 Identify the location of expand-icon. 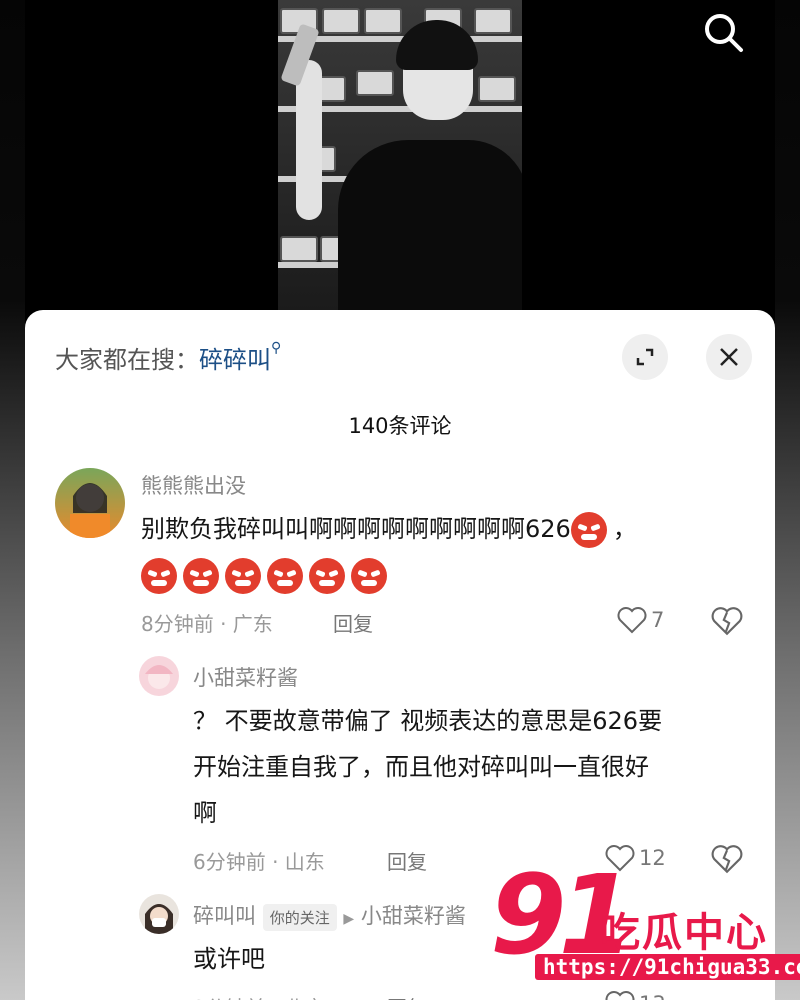
(645, 357).